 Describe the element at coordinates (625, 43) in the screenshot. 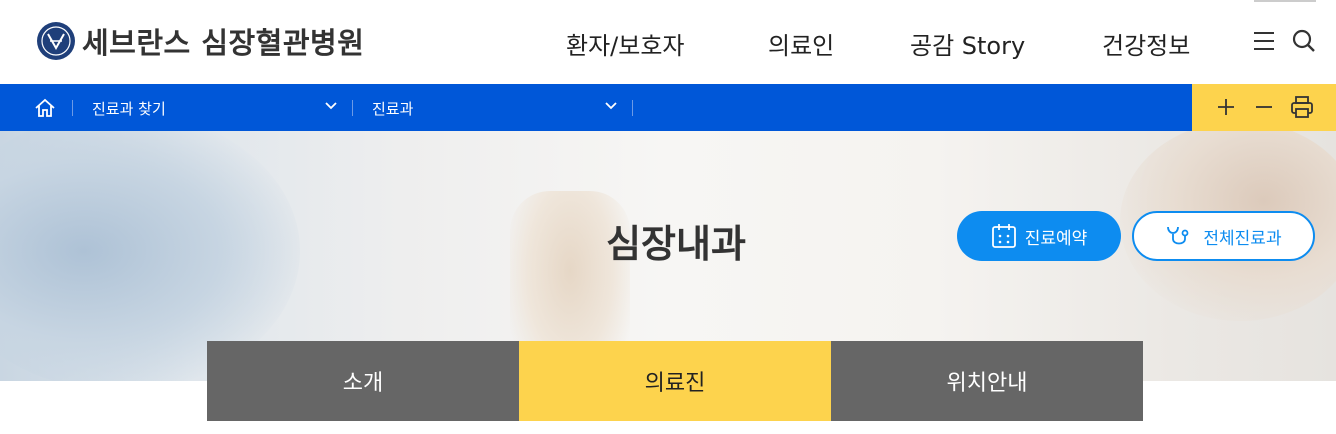

I see `nav-patients: 환자/보호자` at that location.